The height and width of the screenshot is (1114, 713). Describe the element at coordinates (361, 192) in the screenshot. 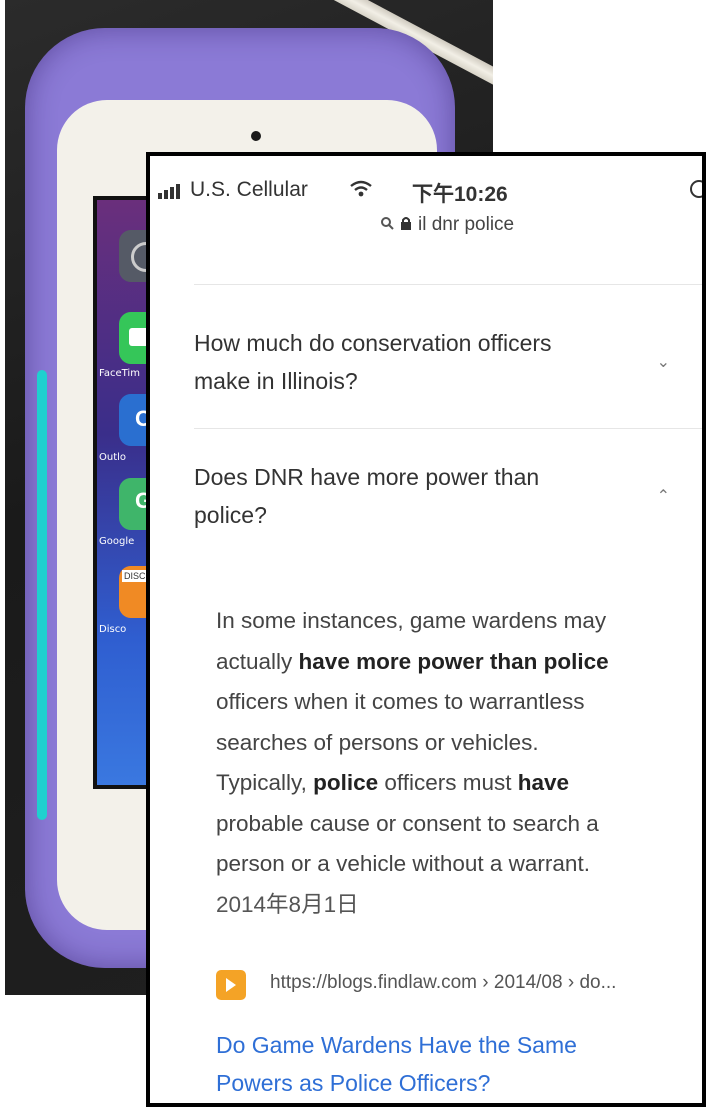

I see `wifi-icon` at that location.